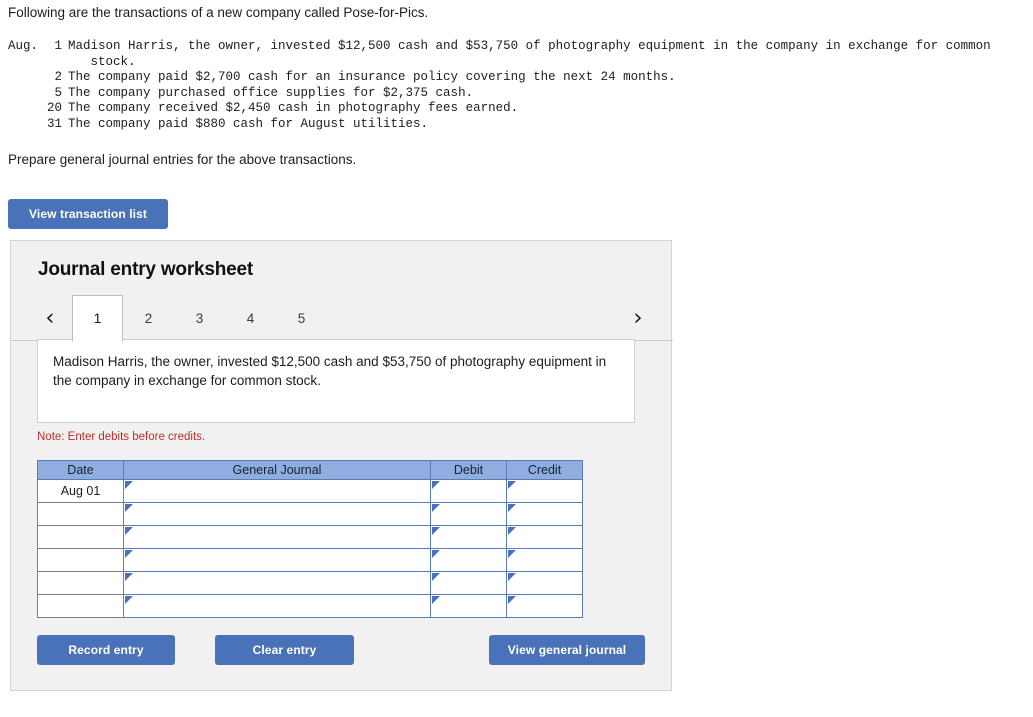  Describe the element at coordinates (58, 92) in the screenshot. I see `transaction-day: 5` at that location.